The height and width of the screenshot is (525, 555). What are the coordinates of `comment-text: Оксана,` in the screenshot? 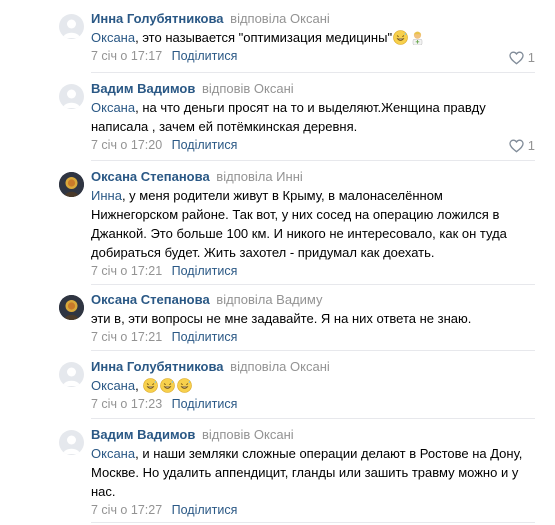 It's located at (313, 385).